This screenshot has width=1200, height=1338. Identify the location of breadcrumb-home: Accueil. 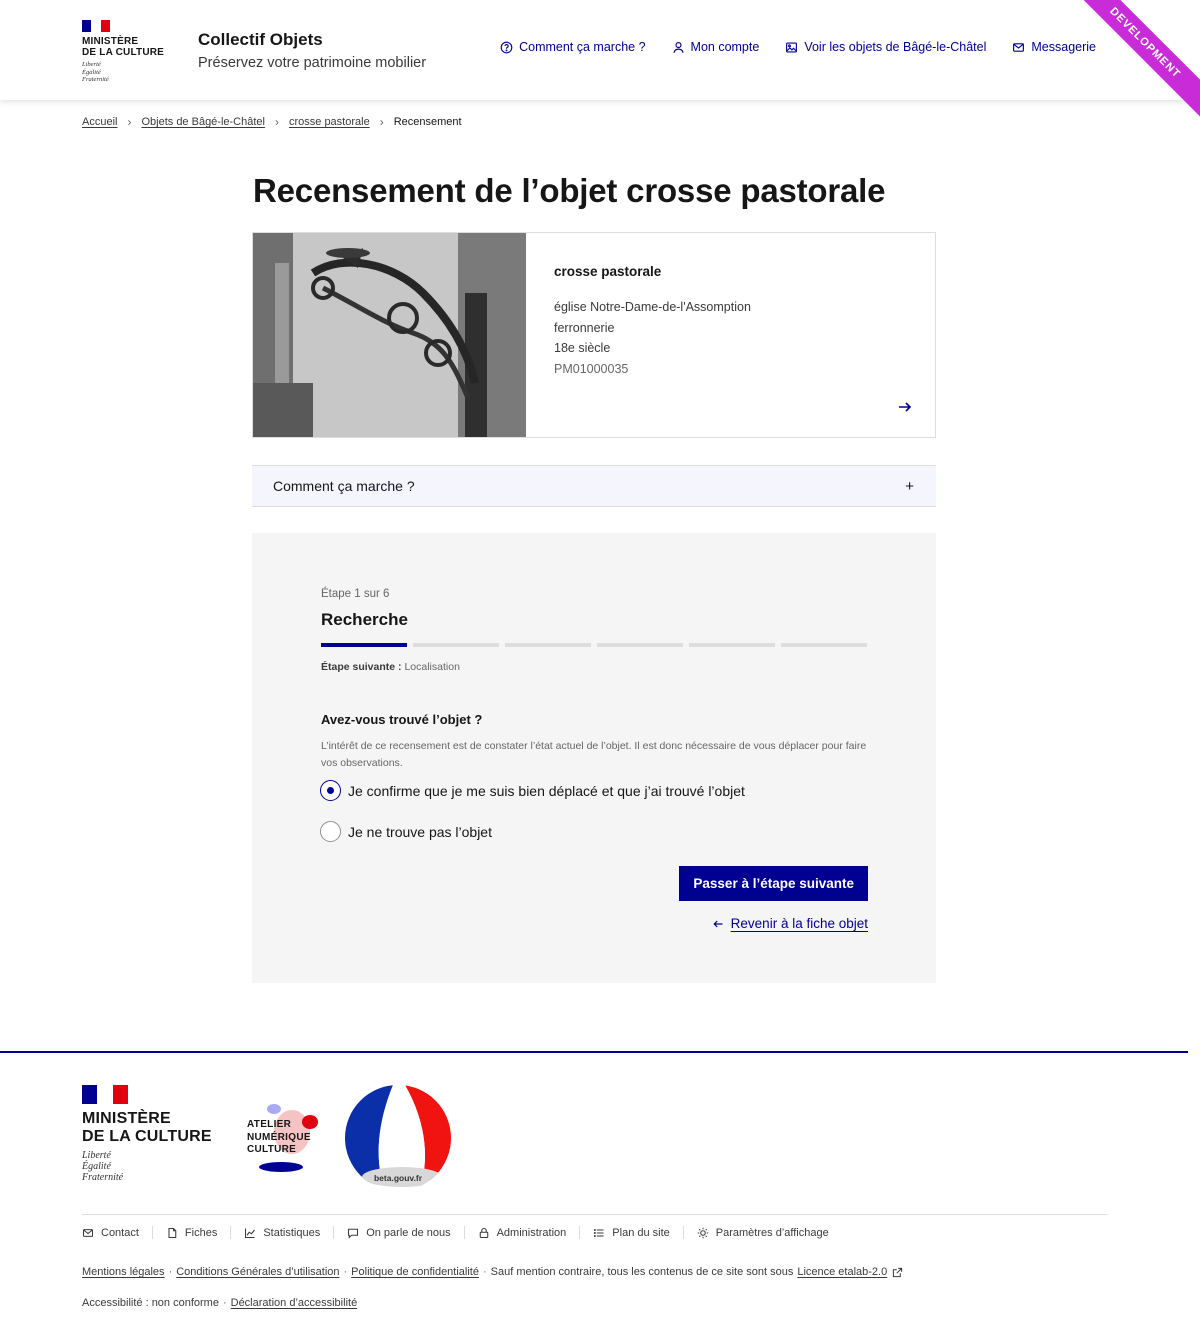
(99, 122).